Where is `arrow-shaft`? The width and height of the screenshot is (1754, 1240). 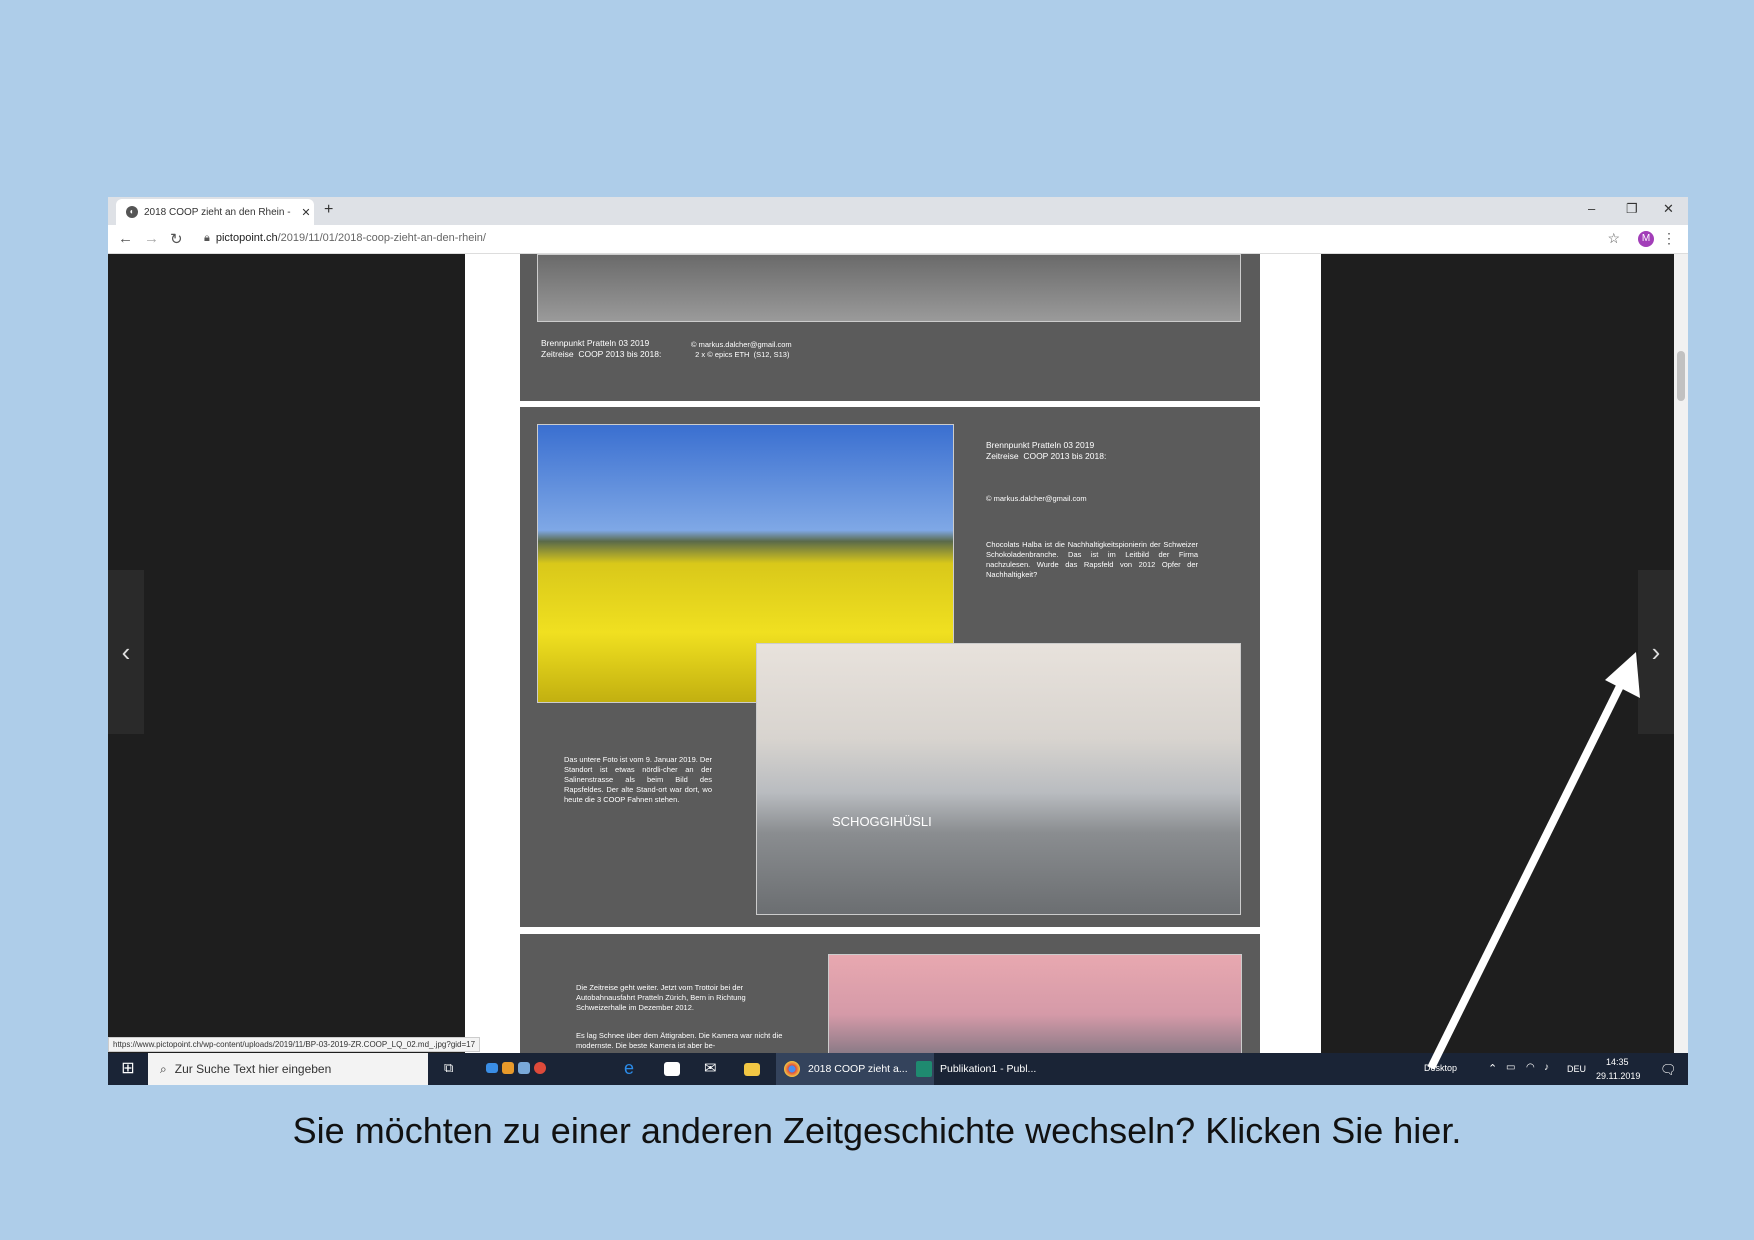
arrow-shaft is located at coordinates (1526, 875).